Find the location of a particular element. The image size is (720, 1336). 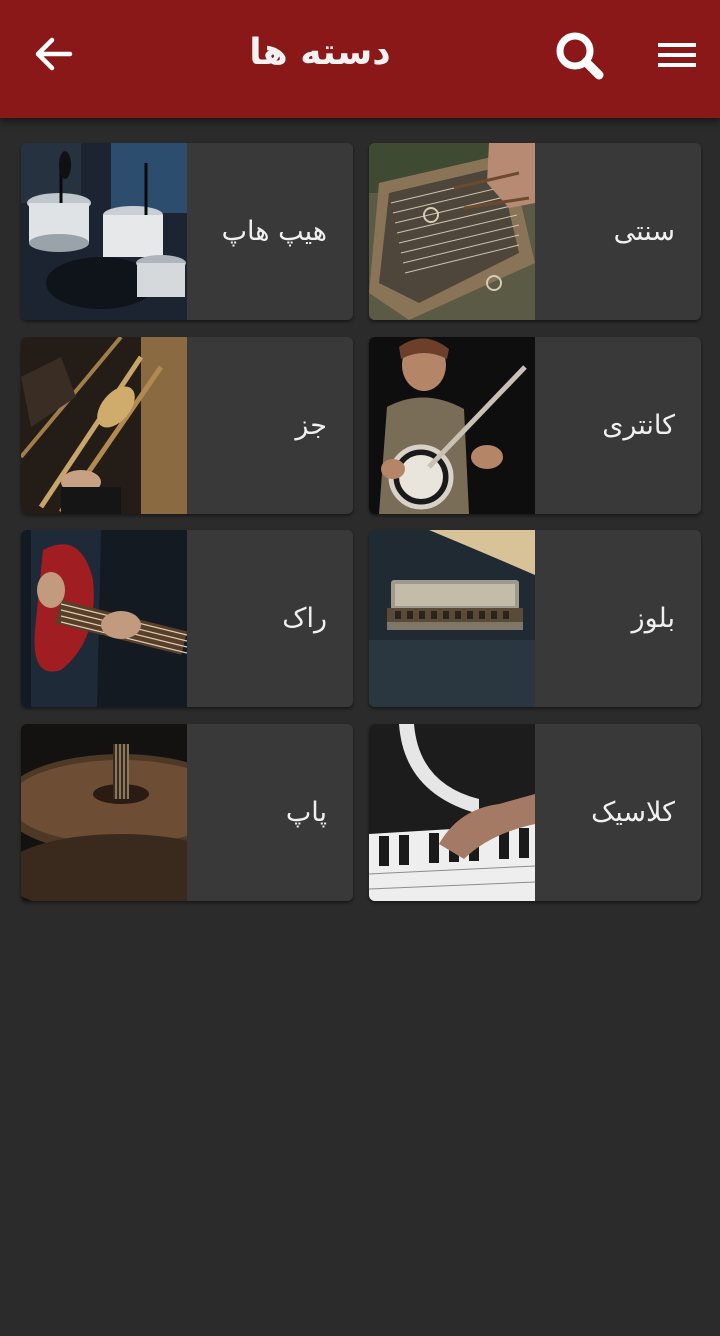

category-card-hiphop: هیپ هاپ is located at coordinates (187, 231).